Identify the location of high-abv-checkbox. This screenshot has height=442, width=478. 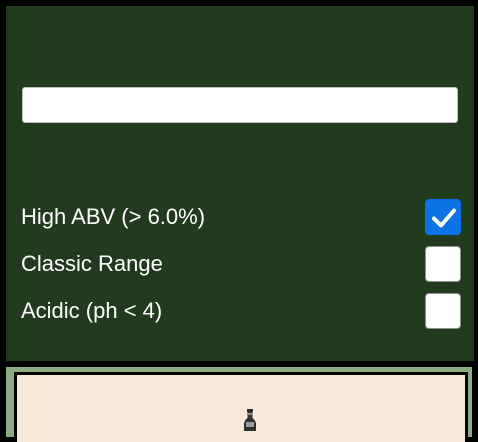
(443, 217).